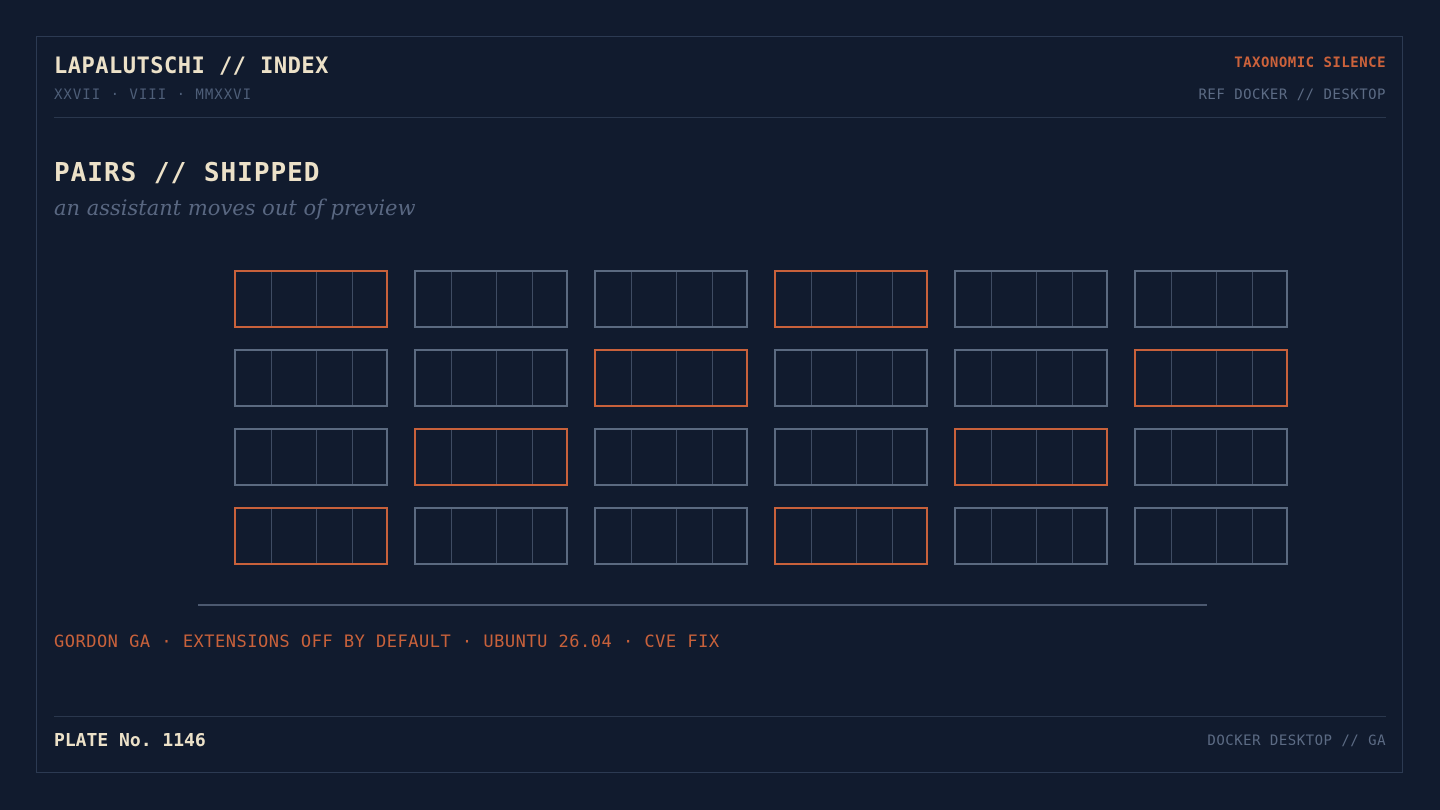 The width and height of the screenshot is (1440, 810). I want to click on index-title: LAPALUTSCHI // INDEX, so click(191, 66).